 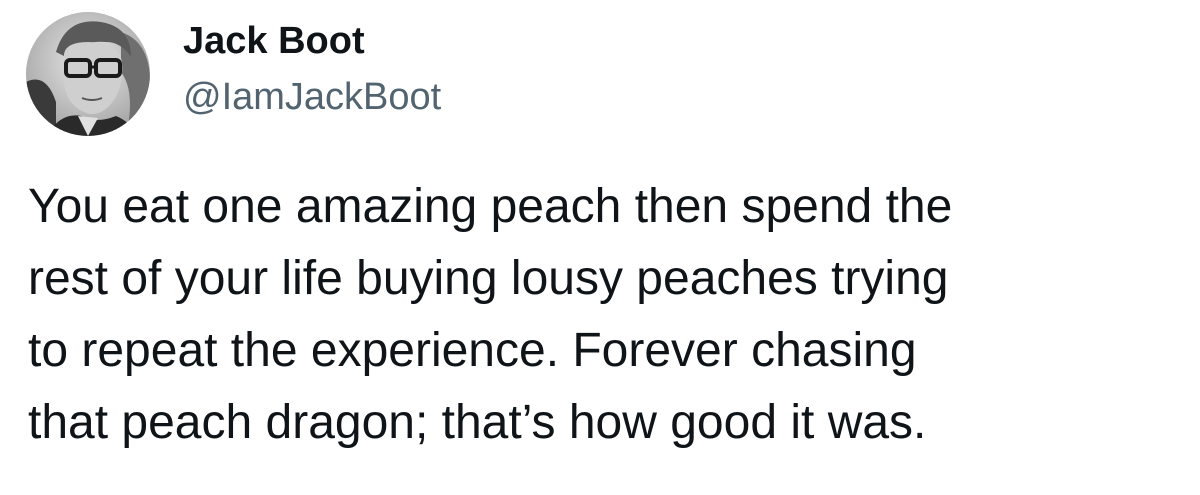 I want to click on avatar-photo-icon, so click(x=88, y=74).